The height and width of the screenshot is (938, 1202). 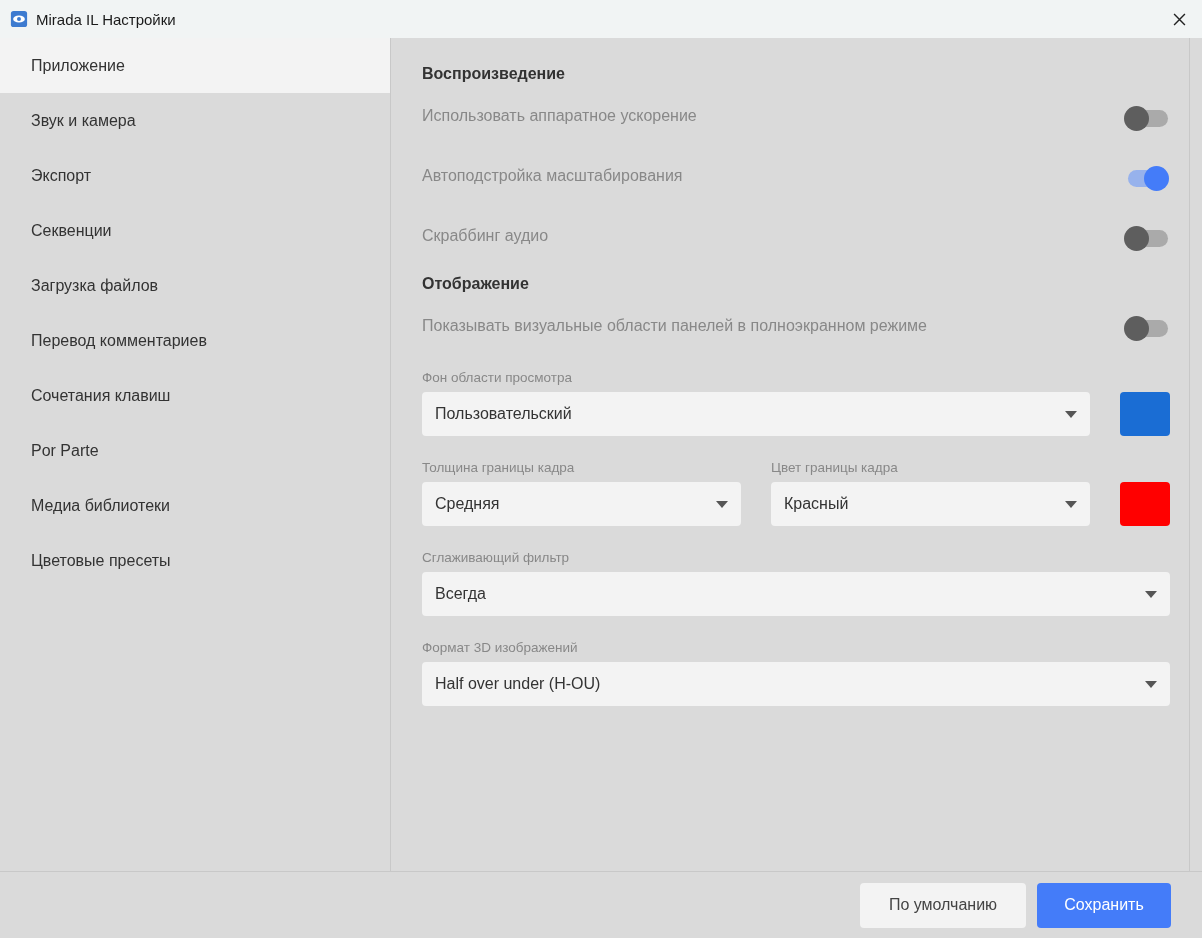 What do you see at coordinates (581, 504) in the screenshot?
I see `dropdown: Средняя` at bounding box center [581, 504].